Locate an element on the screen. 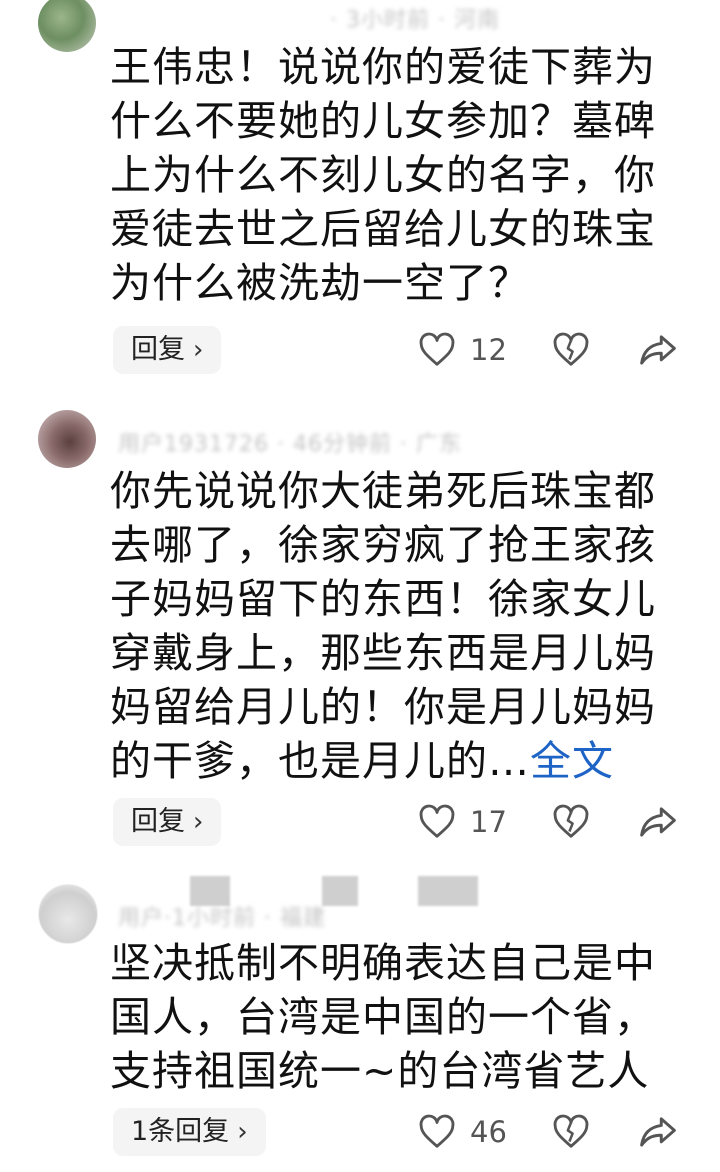 This screenshot has height=1172, width=720. like-count: 46 is located at coordinates (488, 1132).